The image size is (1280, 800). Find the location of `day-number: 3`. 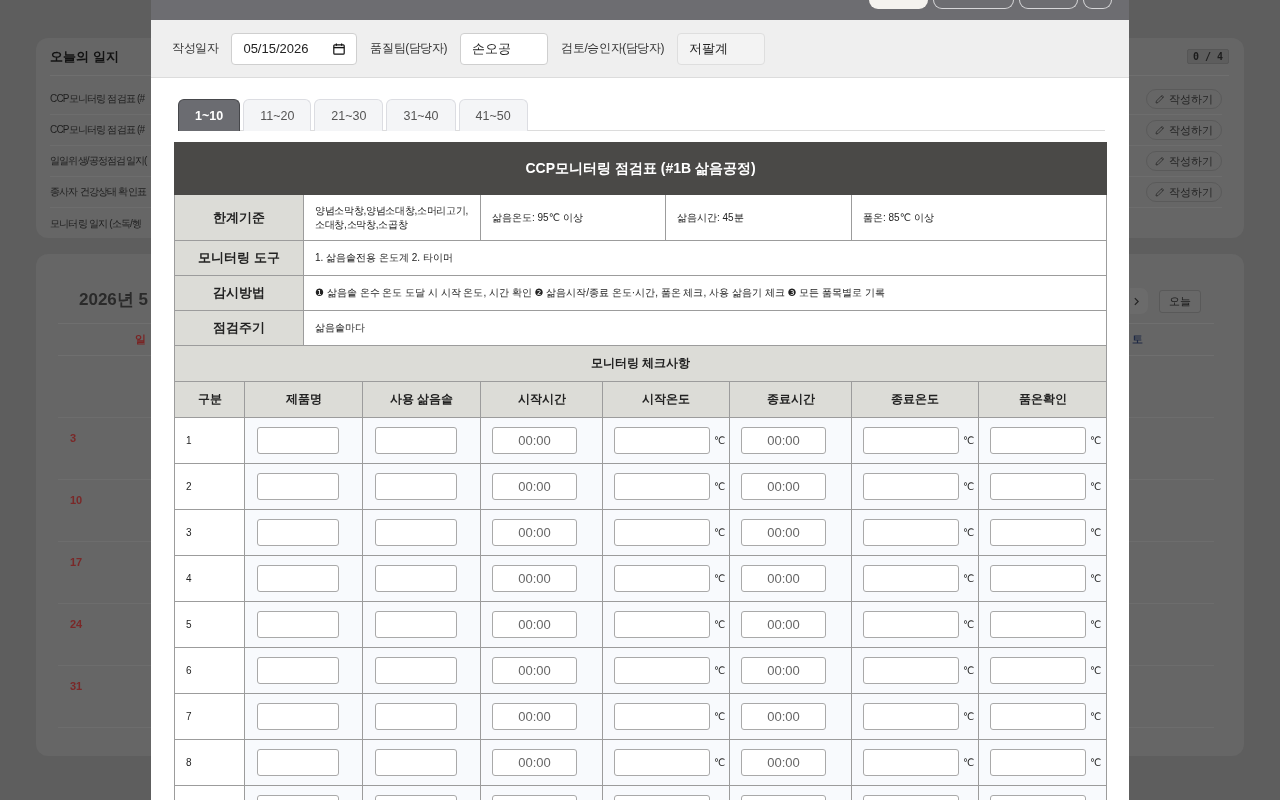

day-number: 3 is located at coordinates (73, 438).